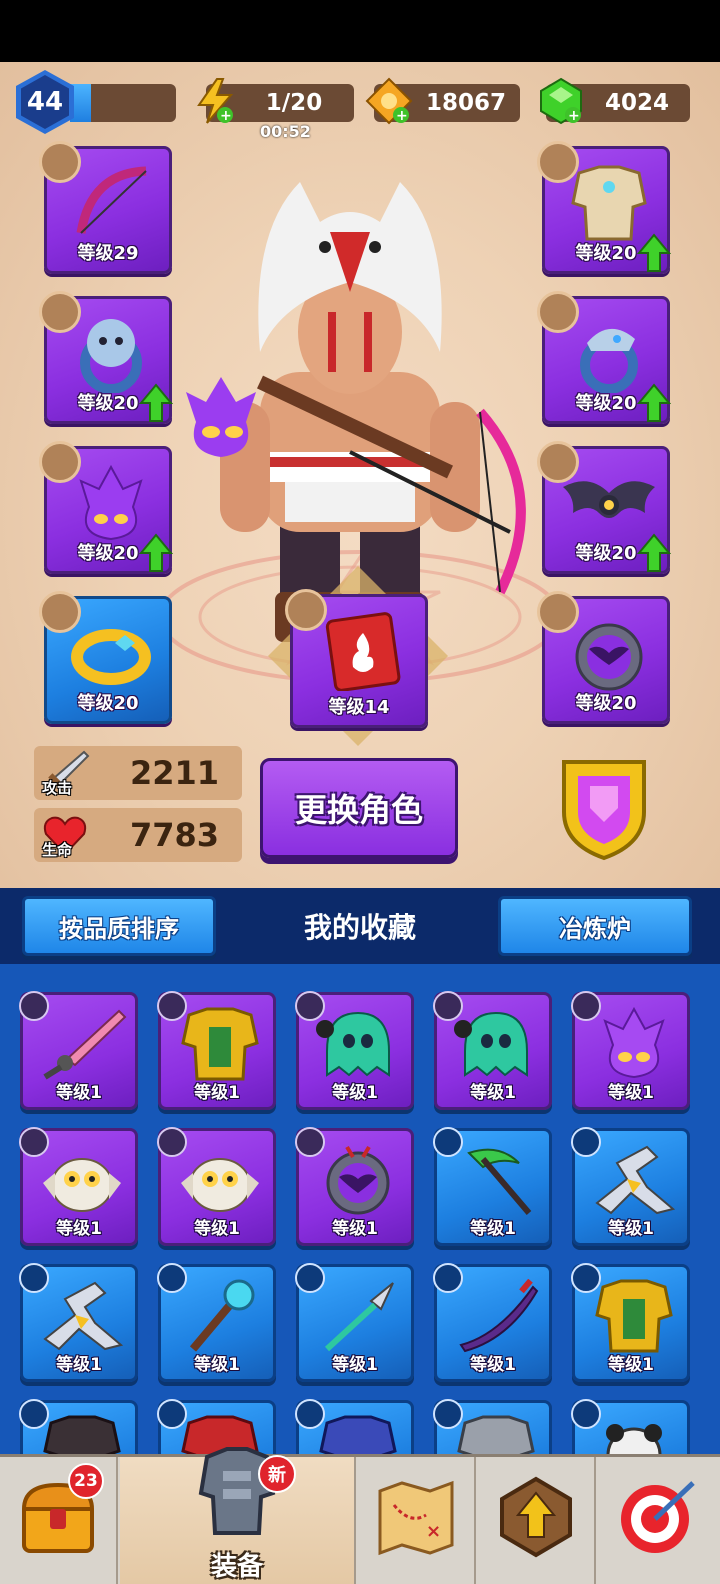 This screenshot has height=1584, width=720. I want to click on equip-slot-ring-1: 等级20, so click(106, 357).